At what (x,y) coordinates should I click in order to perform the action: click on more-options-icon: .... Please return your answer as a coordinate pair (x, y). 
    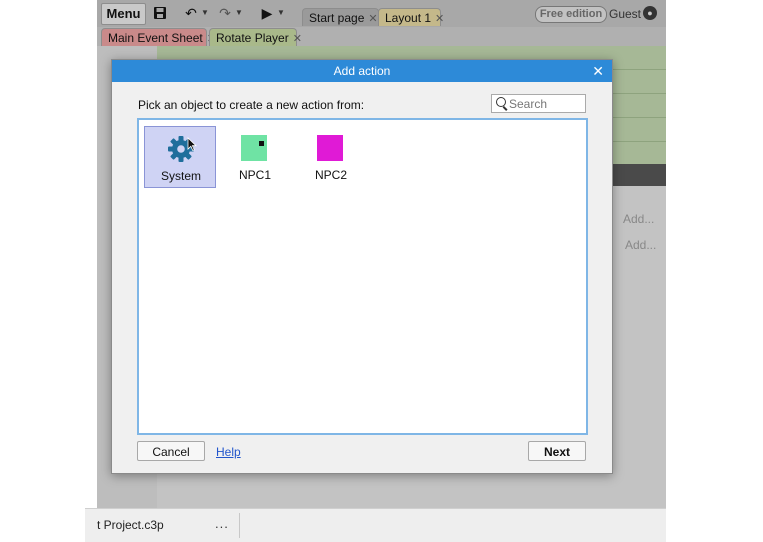
    Looking at the image, I should click on (222, 523).